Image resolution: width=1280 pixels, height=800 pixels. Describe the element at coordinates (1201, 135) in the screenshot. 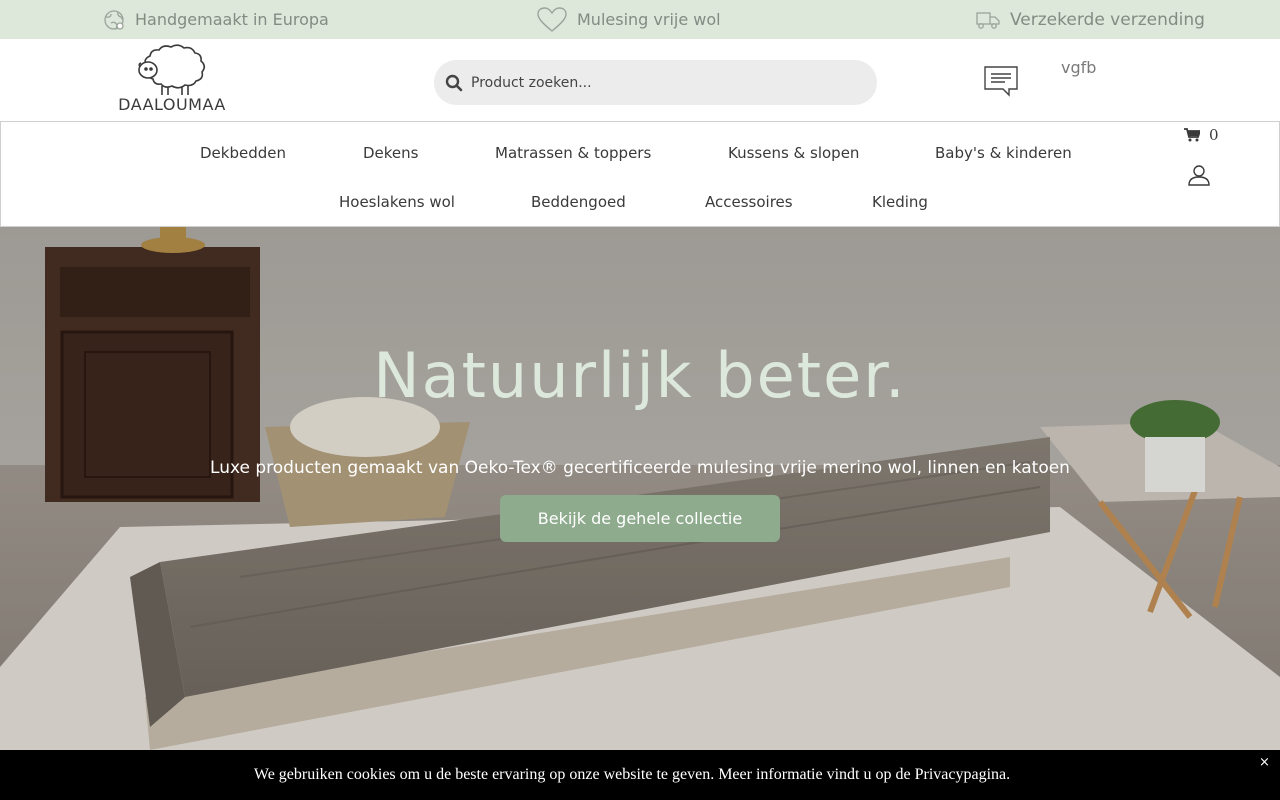

I see `cart-link: 0` at that location.